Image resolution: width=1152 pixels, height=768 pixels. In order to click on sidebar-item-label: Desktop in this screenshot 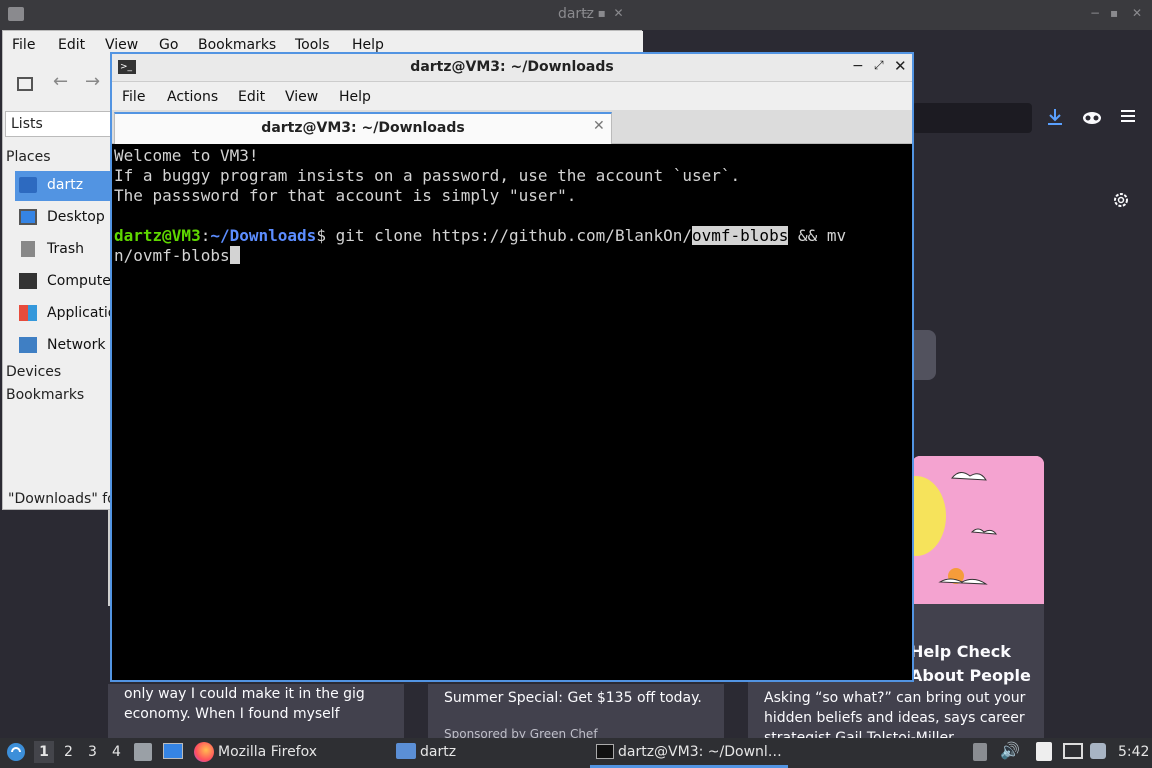, I will do `click(76, 217)`.